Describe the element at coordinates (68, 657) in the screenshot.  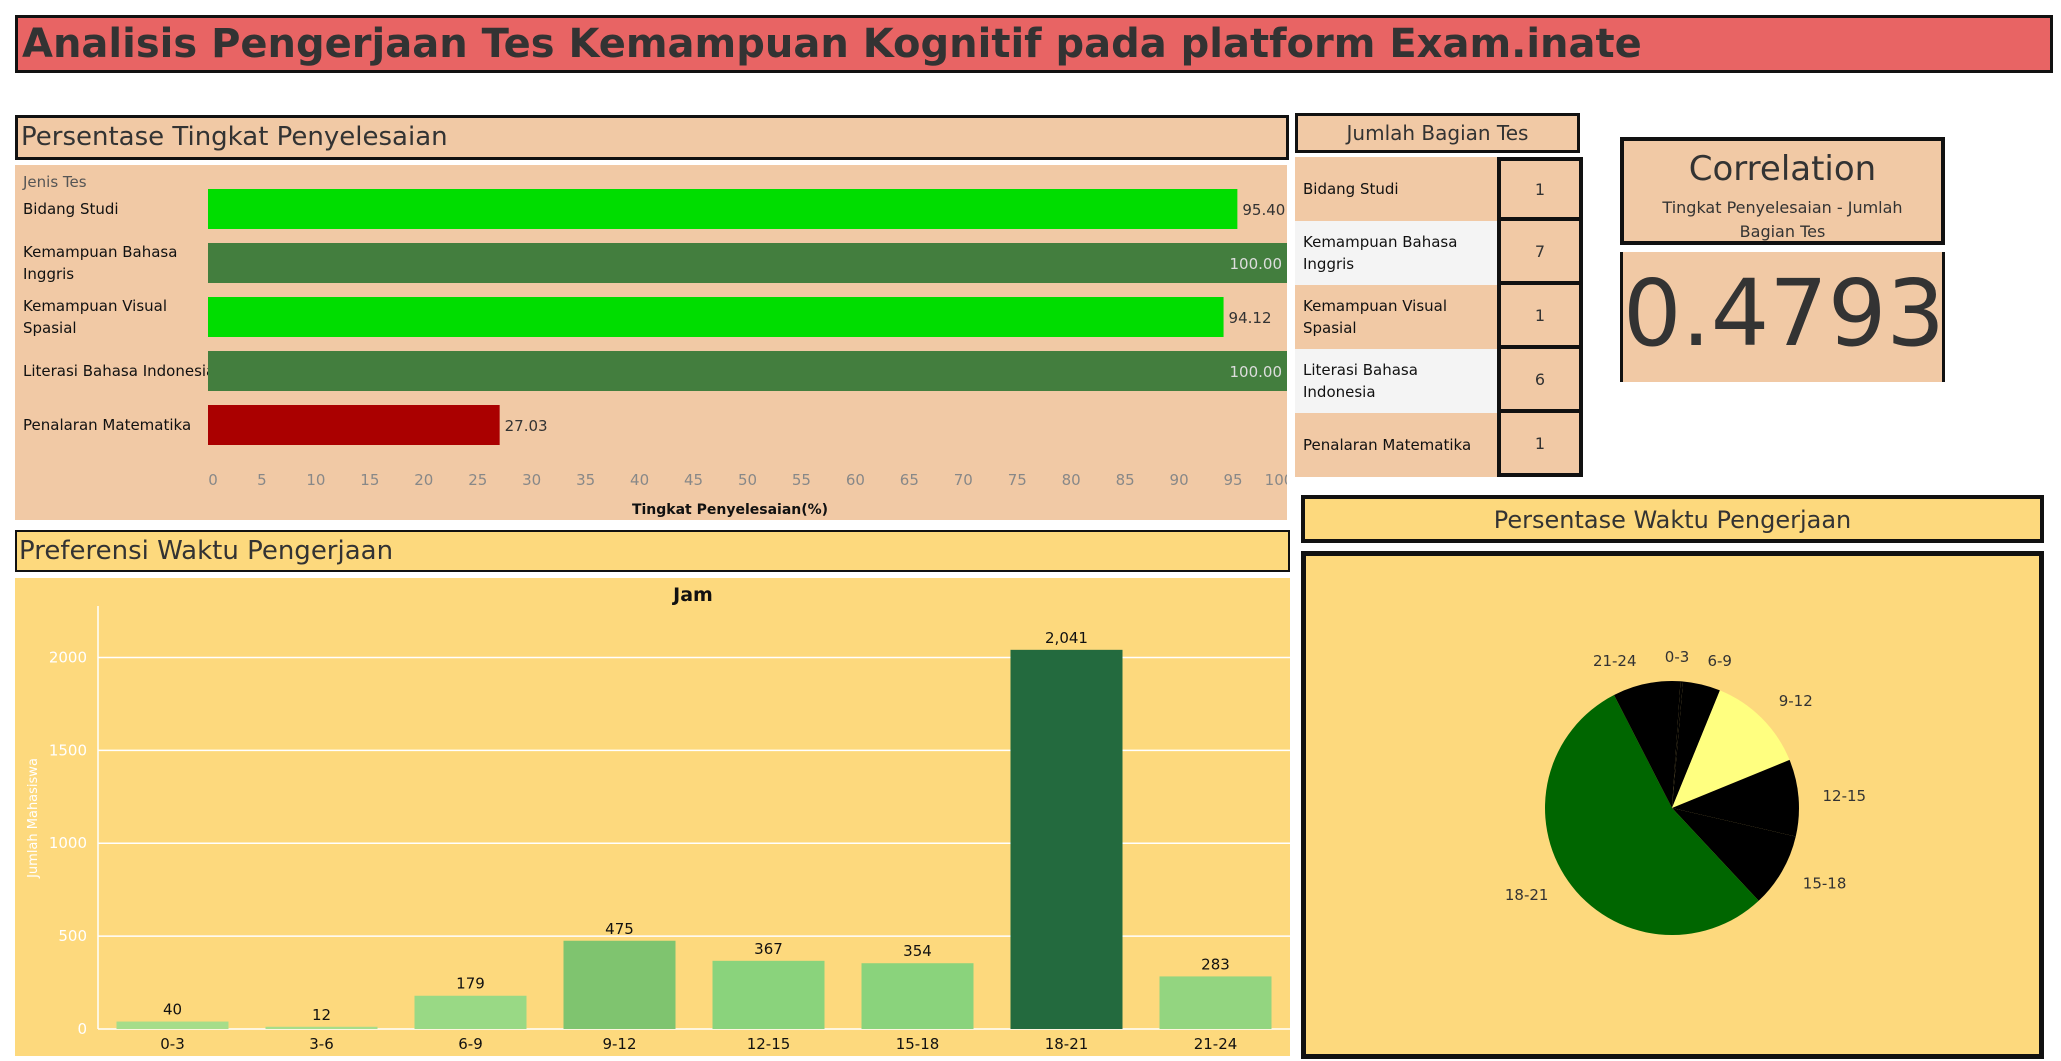
I see `y-tick-label: 2000` at that location.